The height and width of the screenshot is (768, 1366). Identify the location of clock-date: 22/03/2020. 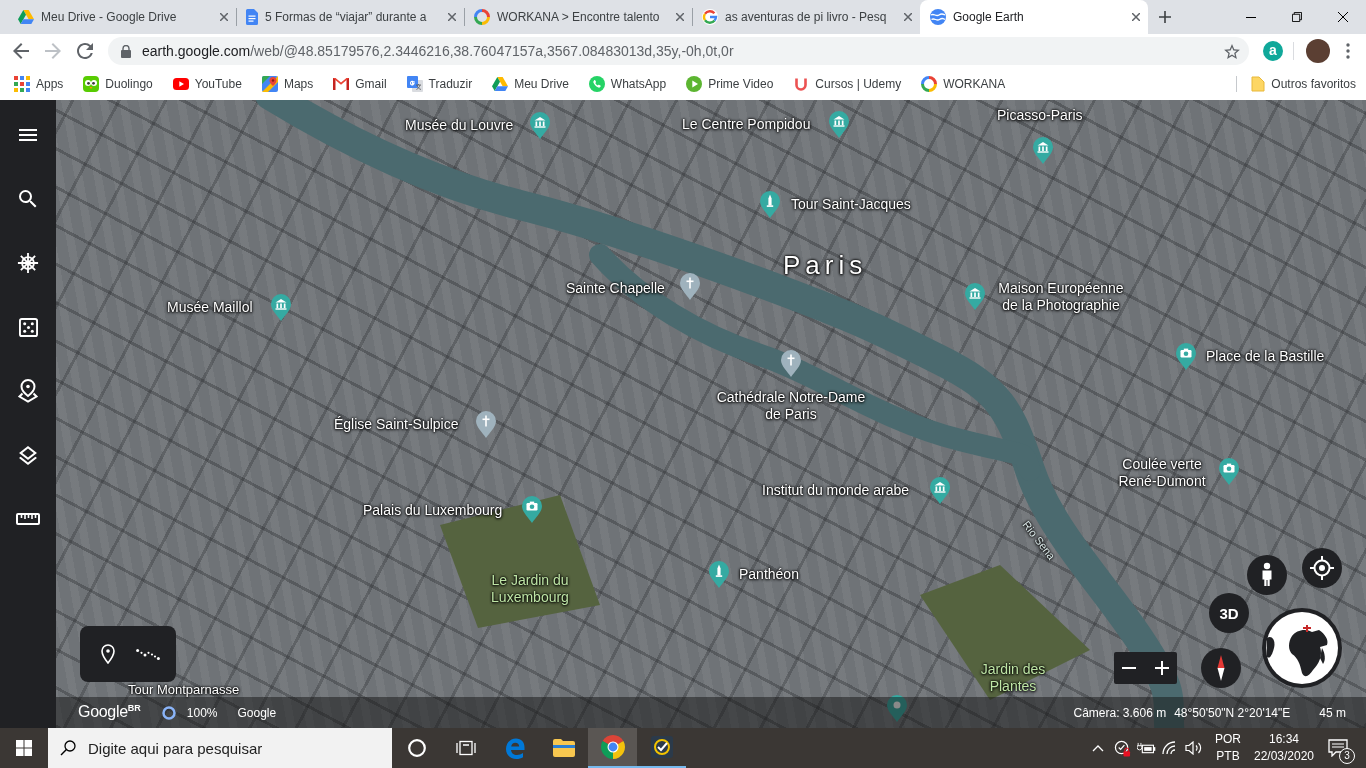
(1284, 756).